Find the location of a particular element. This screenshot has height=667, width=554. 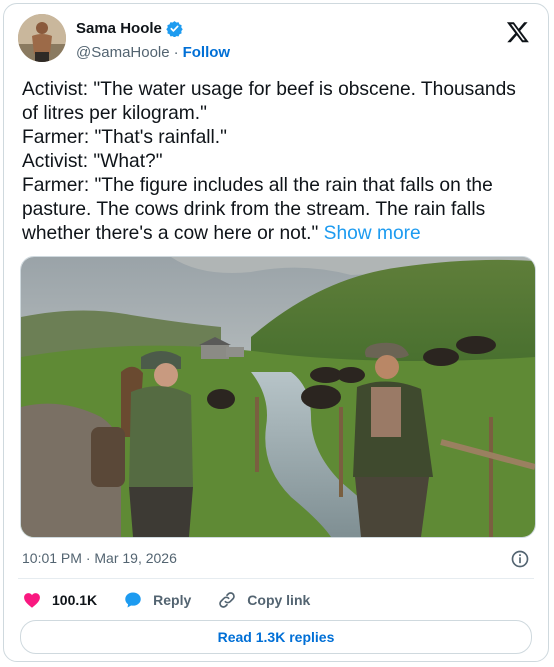

like-button: 100.1K is located at coordinates (59, 600).